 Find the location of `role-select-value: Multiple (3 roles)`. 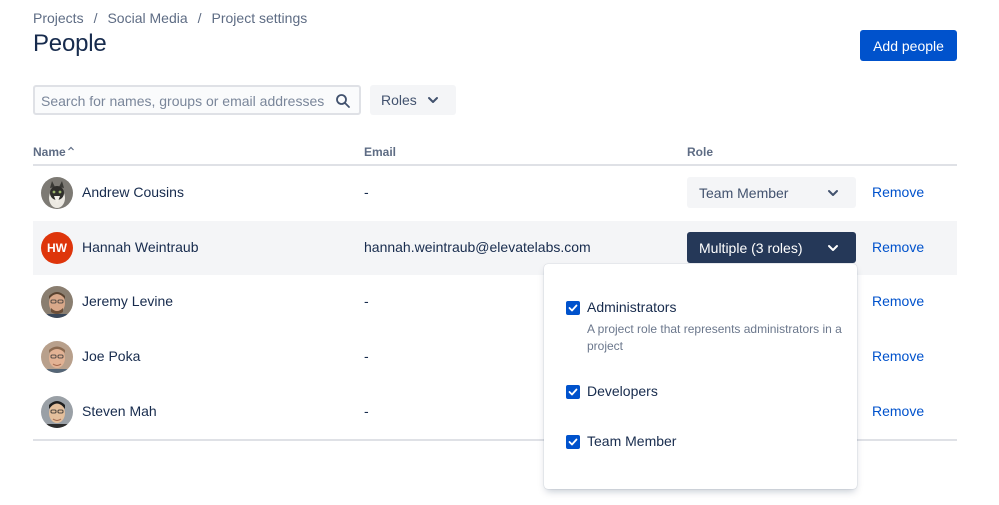

role-select-value: Multiple (3 roles) is located at coordinates (751, 248).